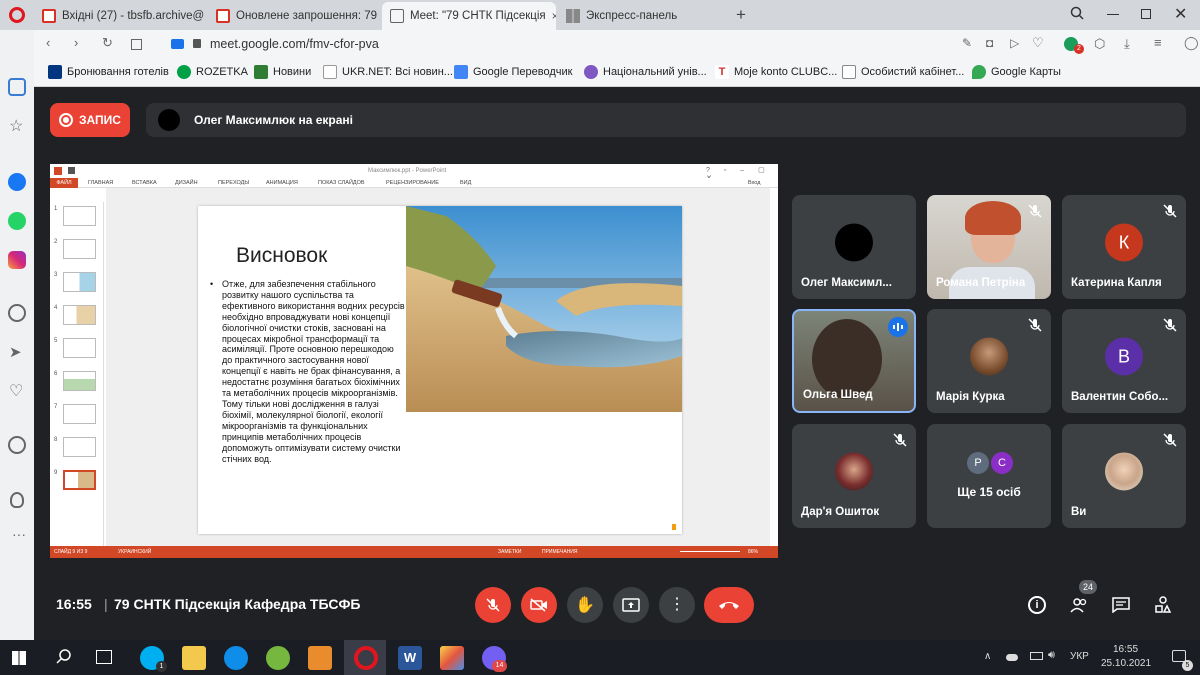  I want to click on windows-start-icon, so click(19, 658).